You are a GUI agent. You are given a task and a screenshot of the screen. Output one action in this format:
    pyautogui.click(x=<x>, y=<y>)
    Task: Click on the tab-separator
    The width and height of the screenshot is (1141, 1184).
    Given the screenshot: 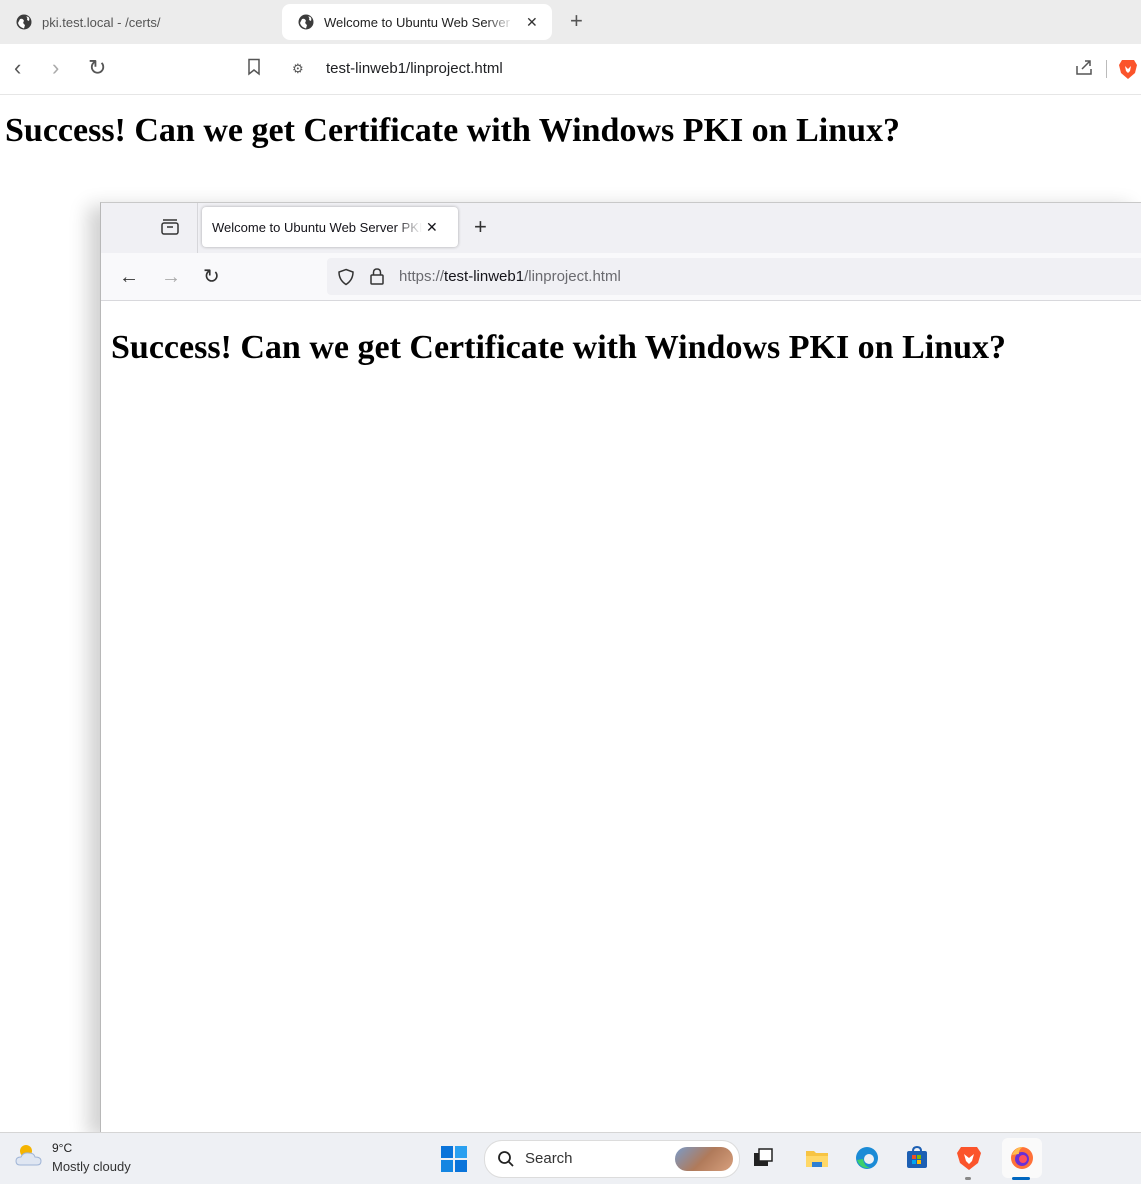 What is the action you would take?
    pyautogui.click(x=197, y=228)
    